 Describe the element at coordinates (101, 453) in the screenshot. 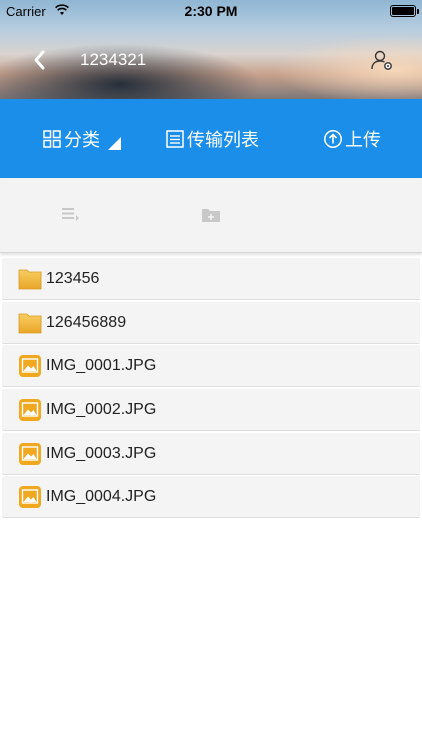

I see `file-name: IMG_0003.JPG` at that location.